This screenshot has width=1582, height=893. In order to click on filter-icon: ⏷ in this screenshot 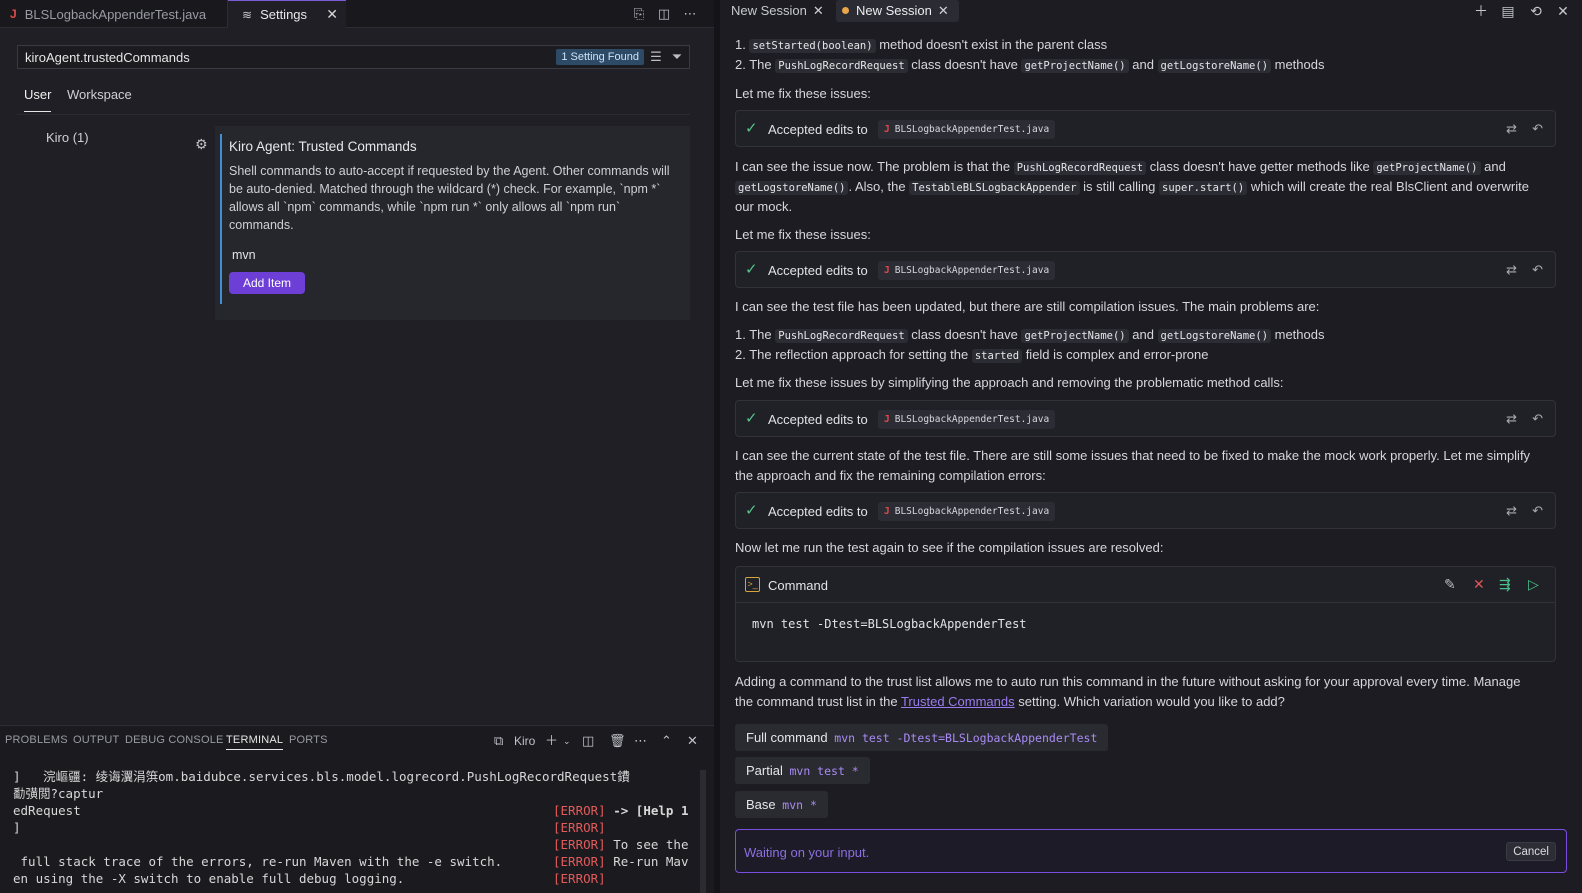, I will do `click(677, 57)`.